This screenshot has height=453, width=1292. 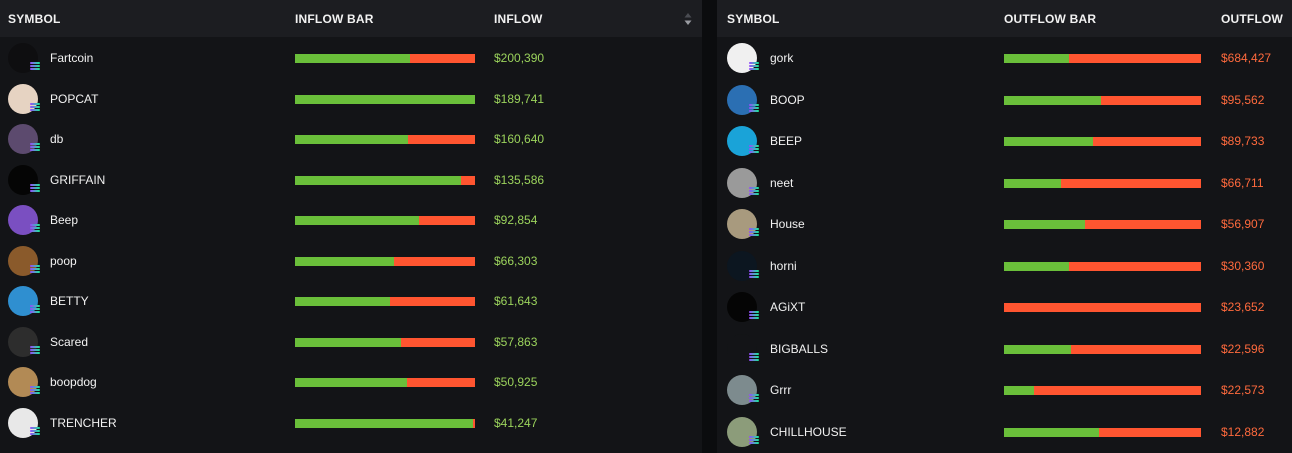 I want to click on token-symbol: BIGBALLS, so click(x=799, y=349).